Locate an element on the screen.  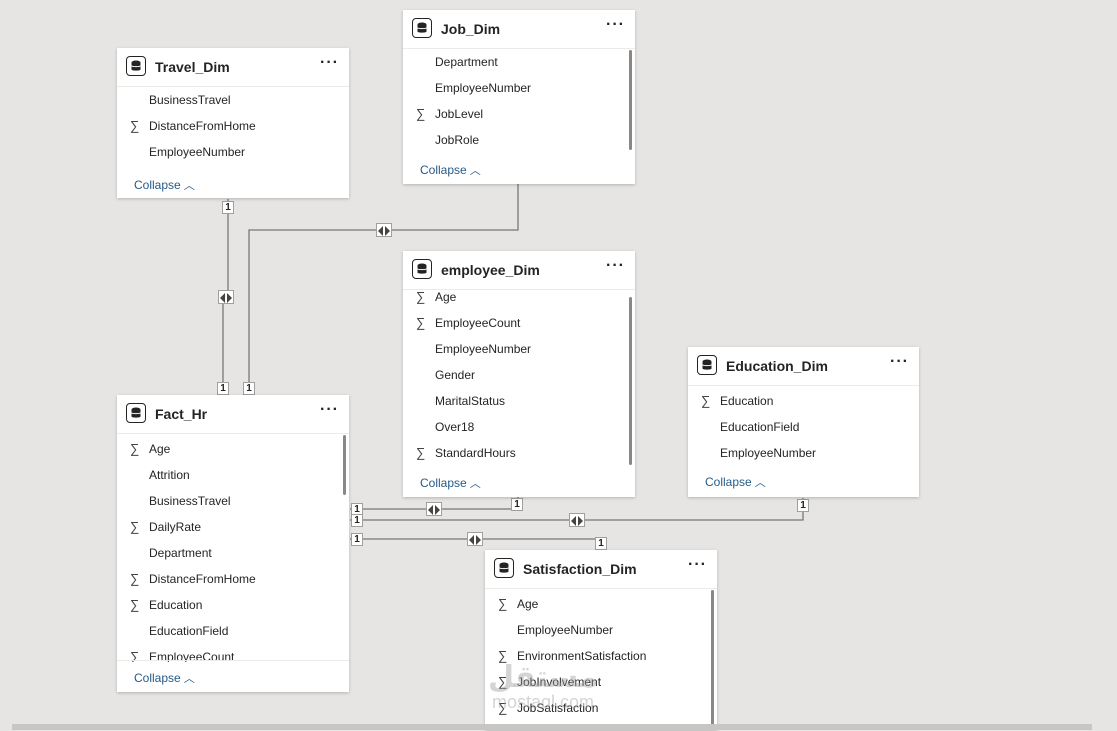
field-list: Department EmployeeNumber ∑ JobLevel JobRole is located at coordinates (519, 101).